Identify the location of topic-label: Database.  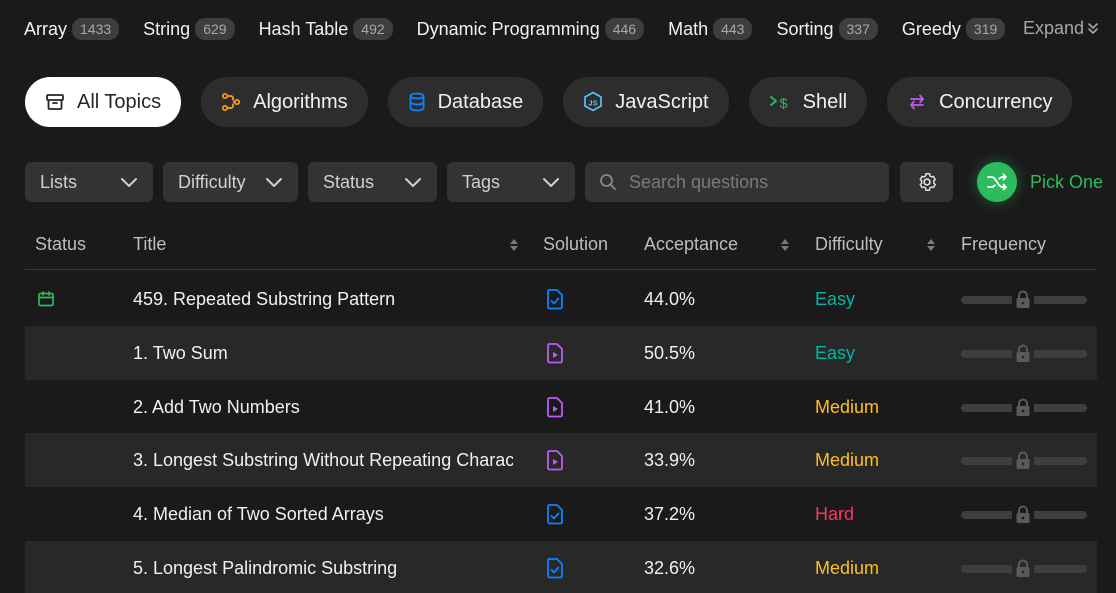
(480, 101).